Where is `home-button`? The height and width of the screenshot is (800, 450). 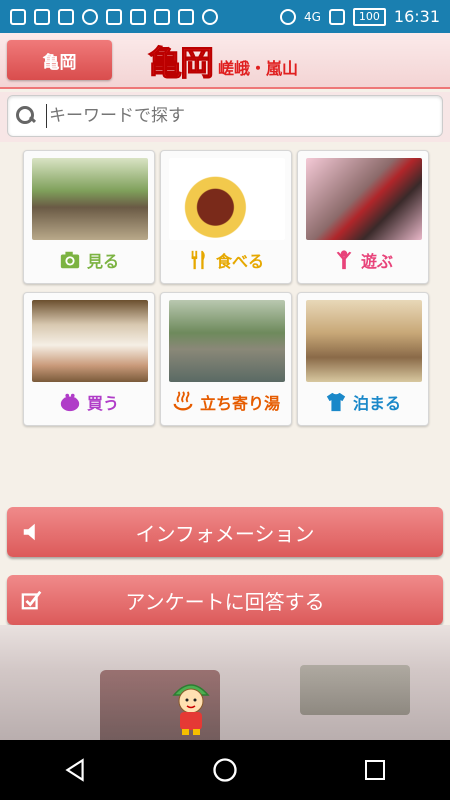
home-button is located at coordinates (225, 770).